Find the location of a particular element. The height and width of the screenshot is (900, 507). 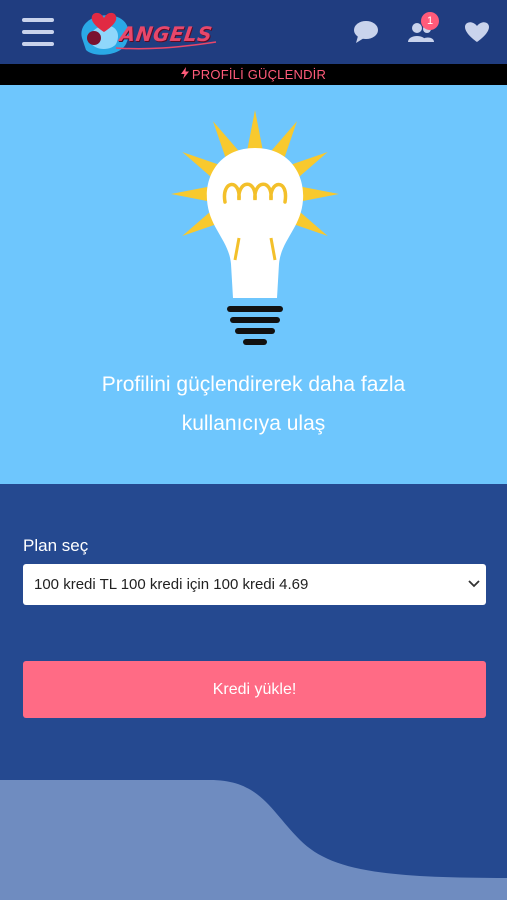

logo-text: ANGELS is located at coordinates (166, 34).